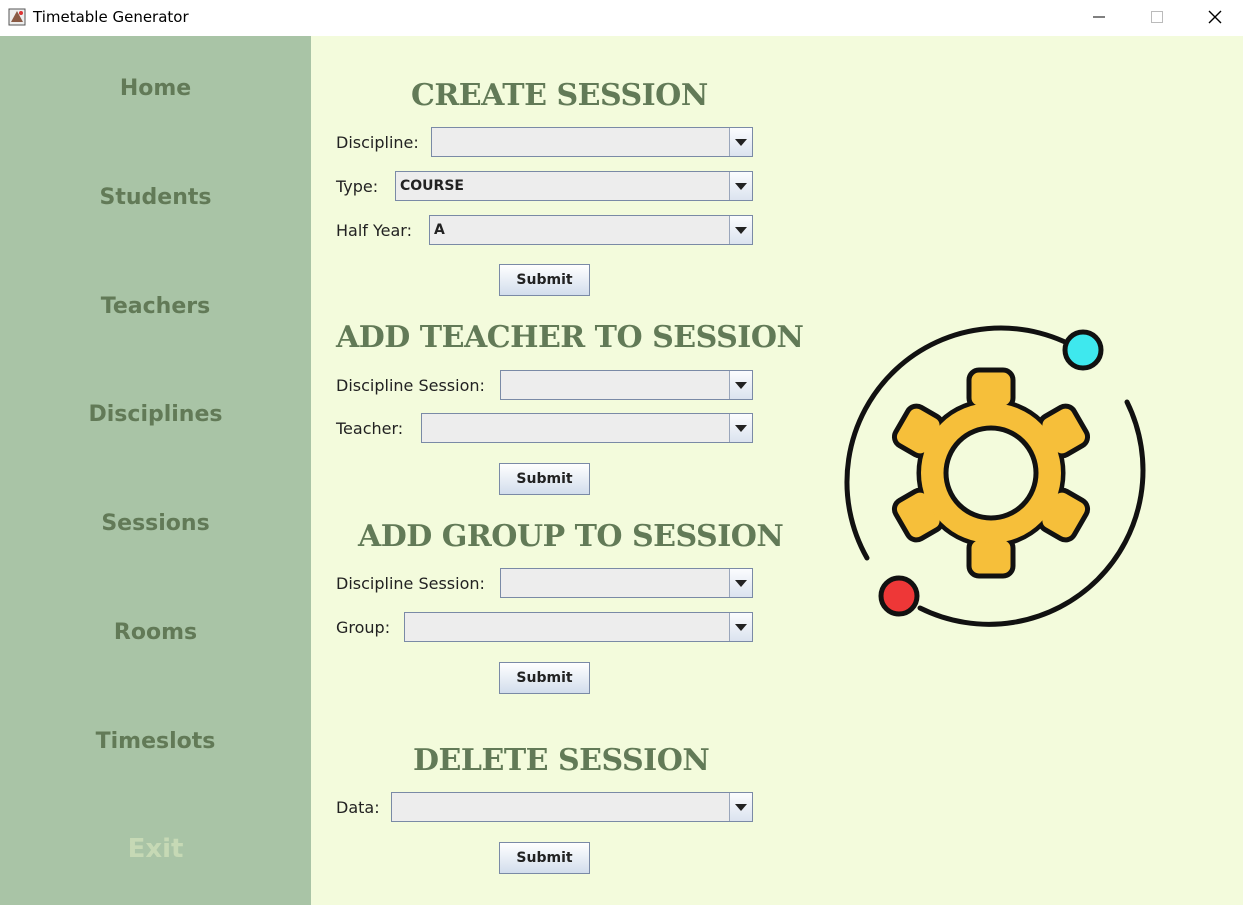 This screenshot has width=1243, height=905. Describe the element at coordinates (587, 428) in the screenshot. I see `teacher-combo` at that location.